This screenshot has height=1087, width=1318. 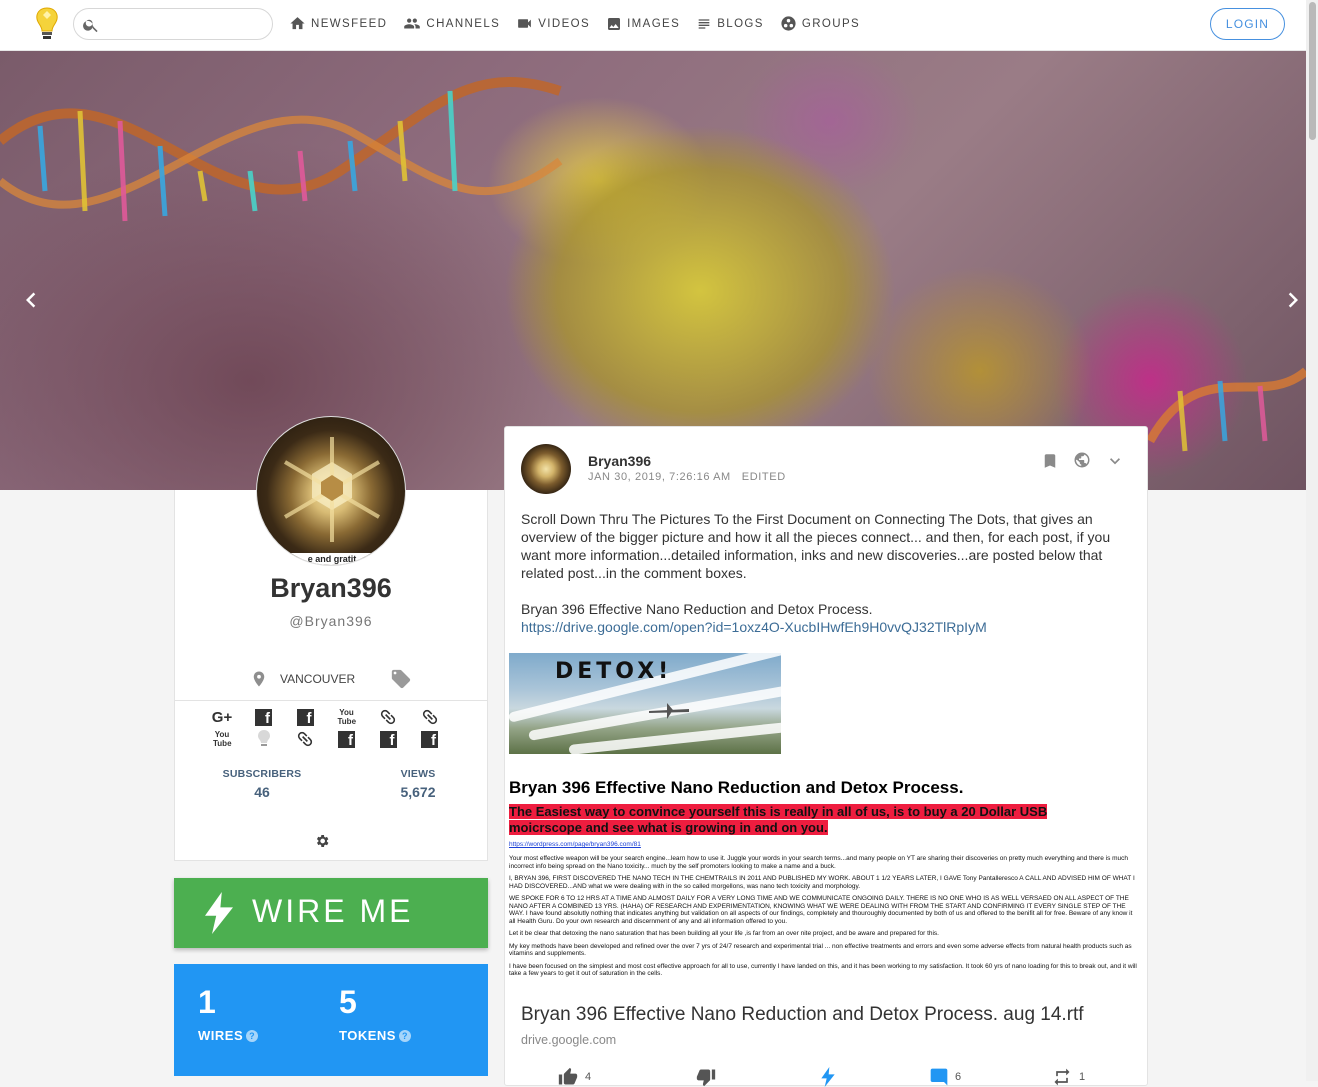 What do you see at coordinates (569, 1040) in the screenshot?
I see `link-preview-domain: drive.google.com` at bounding box center [569, 1040].